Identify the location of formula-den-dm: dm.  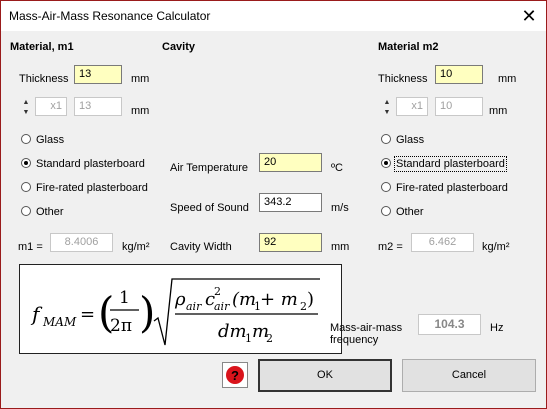
(232, 331).